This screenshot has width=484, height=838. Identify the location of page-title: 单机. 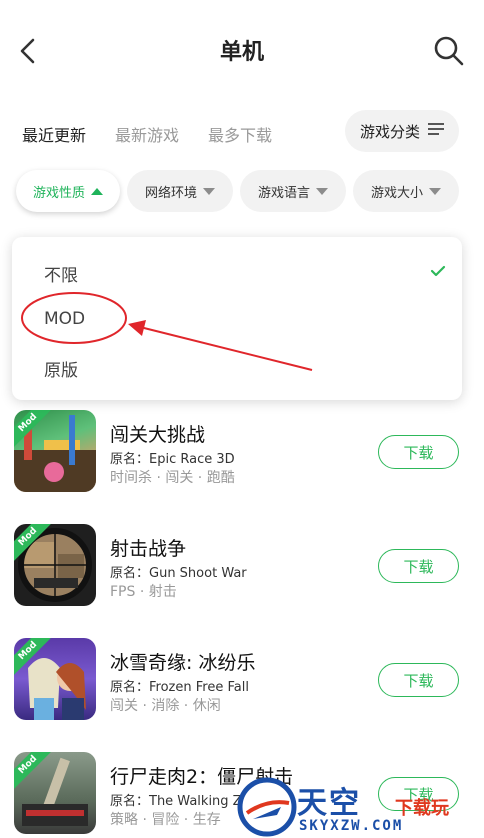
(241, 52).